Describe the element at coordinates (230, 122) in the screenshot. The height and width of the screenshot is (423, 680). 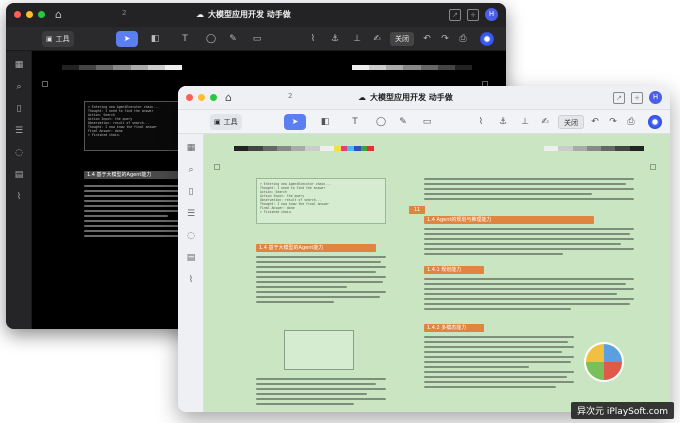
I see `tools-label: 工具` at that location.